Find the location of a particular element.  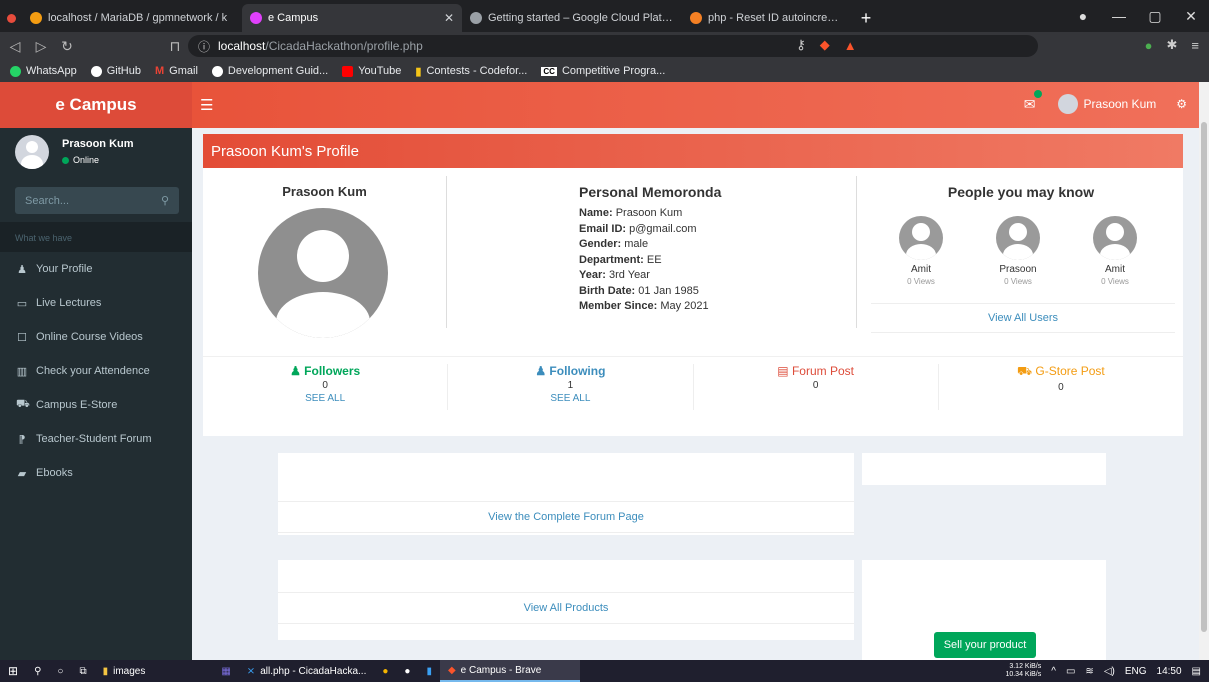

tab-phpmyadmin: localhost / MariaDB / gpmnetwork / k is located at coordinates (132, 18).